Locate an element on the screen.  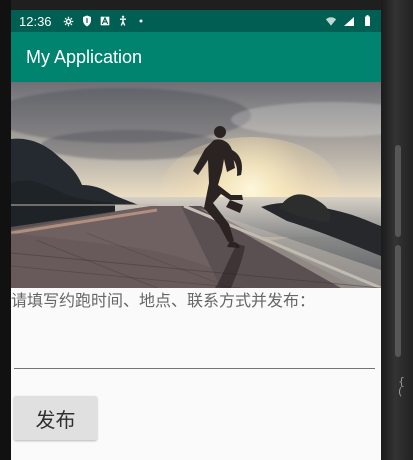
signal-icon is located at coordinates (349, 21).